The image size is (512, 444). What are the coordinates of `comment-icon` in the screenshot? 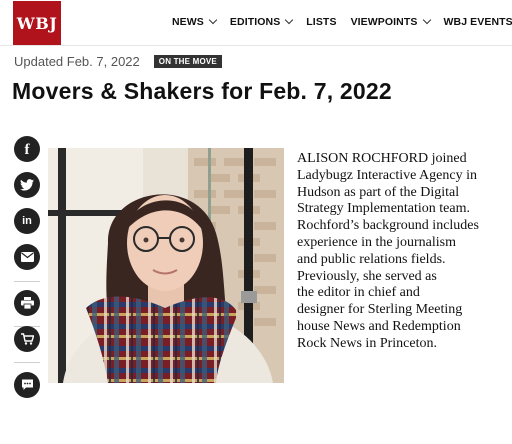 It's located at (27, 384).